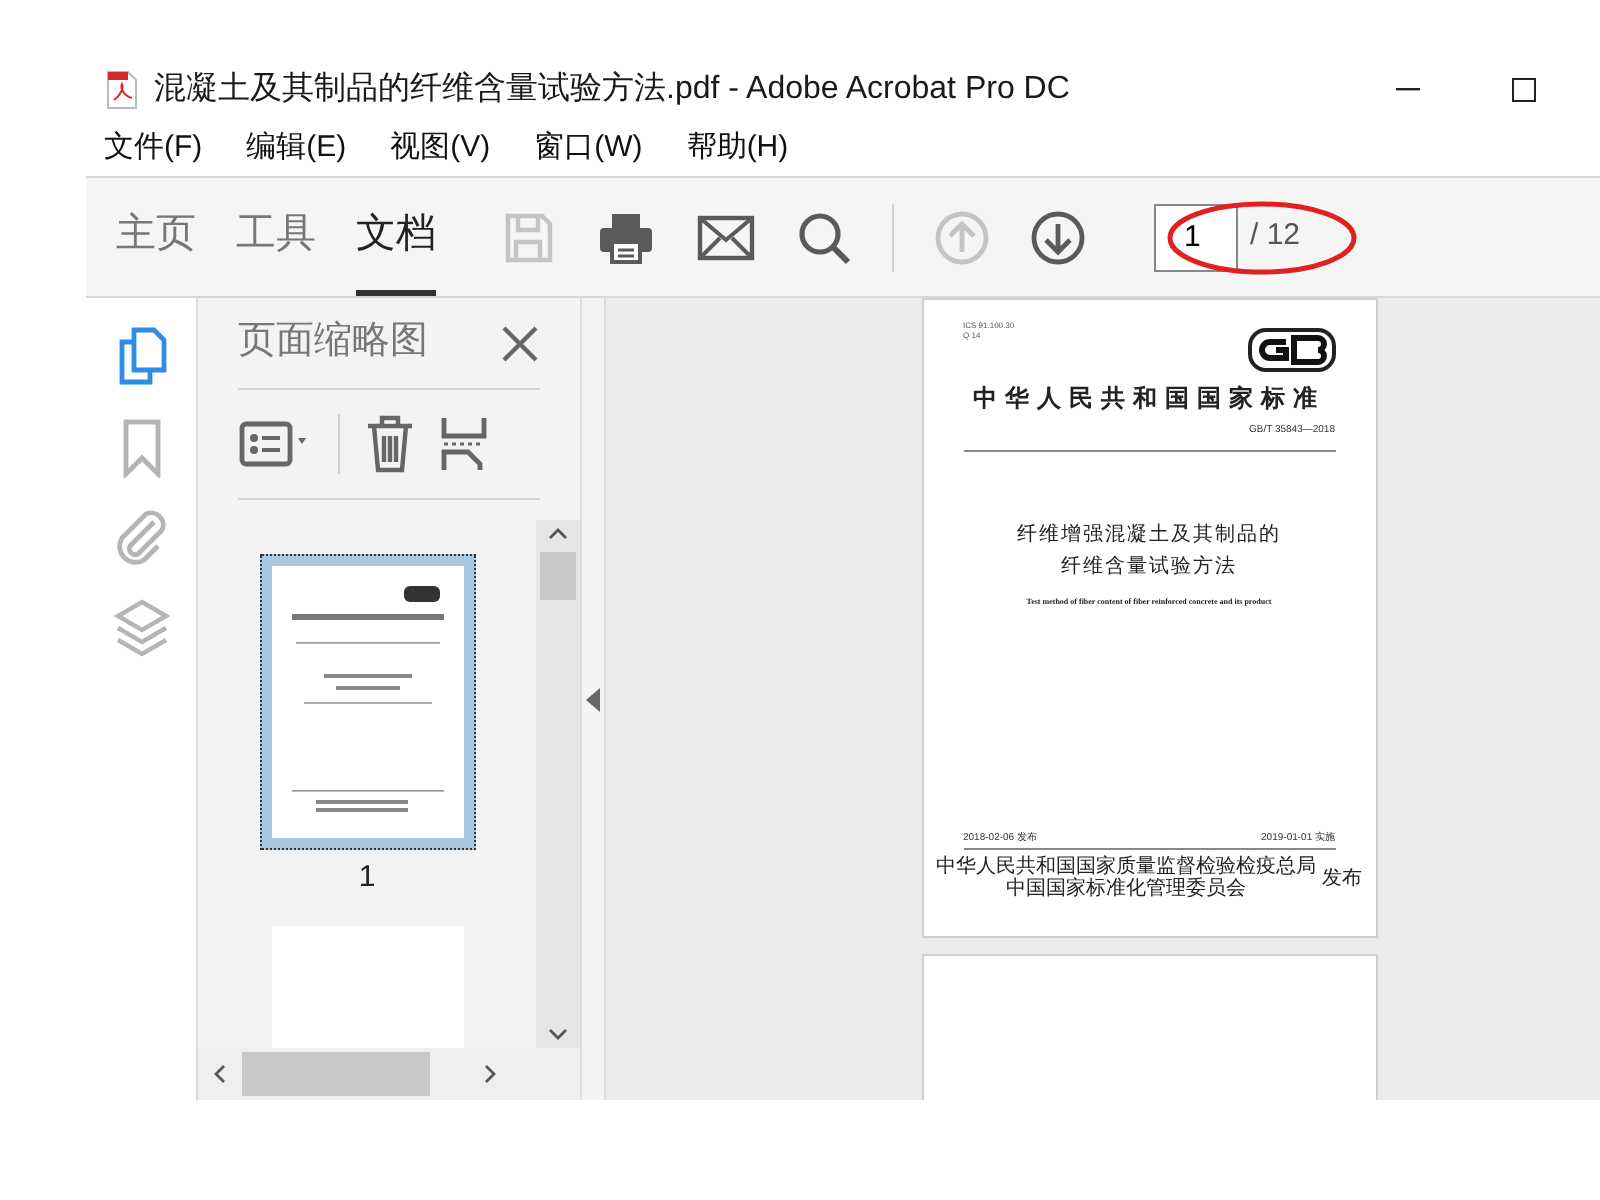  I want to click on menu-item: 窗口(W), so click(588, 148).